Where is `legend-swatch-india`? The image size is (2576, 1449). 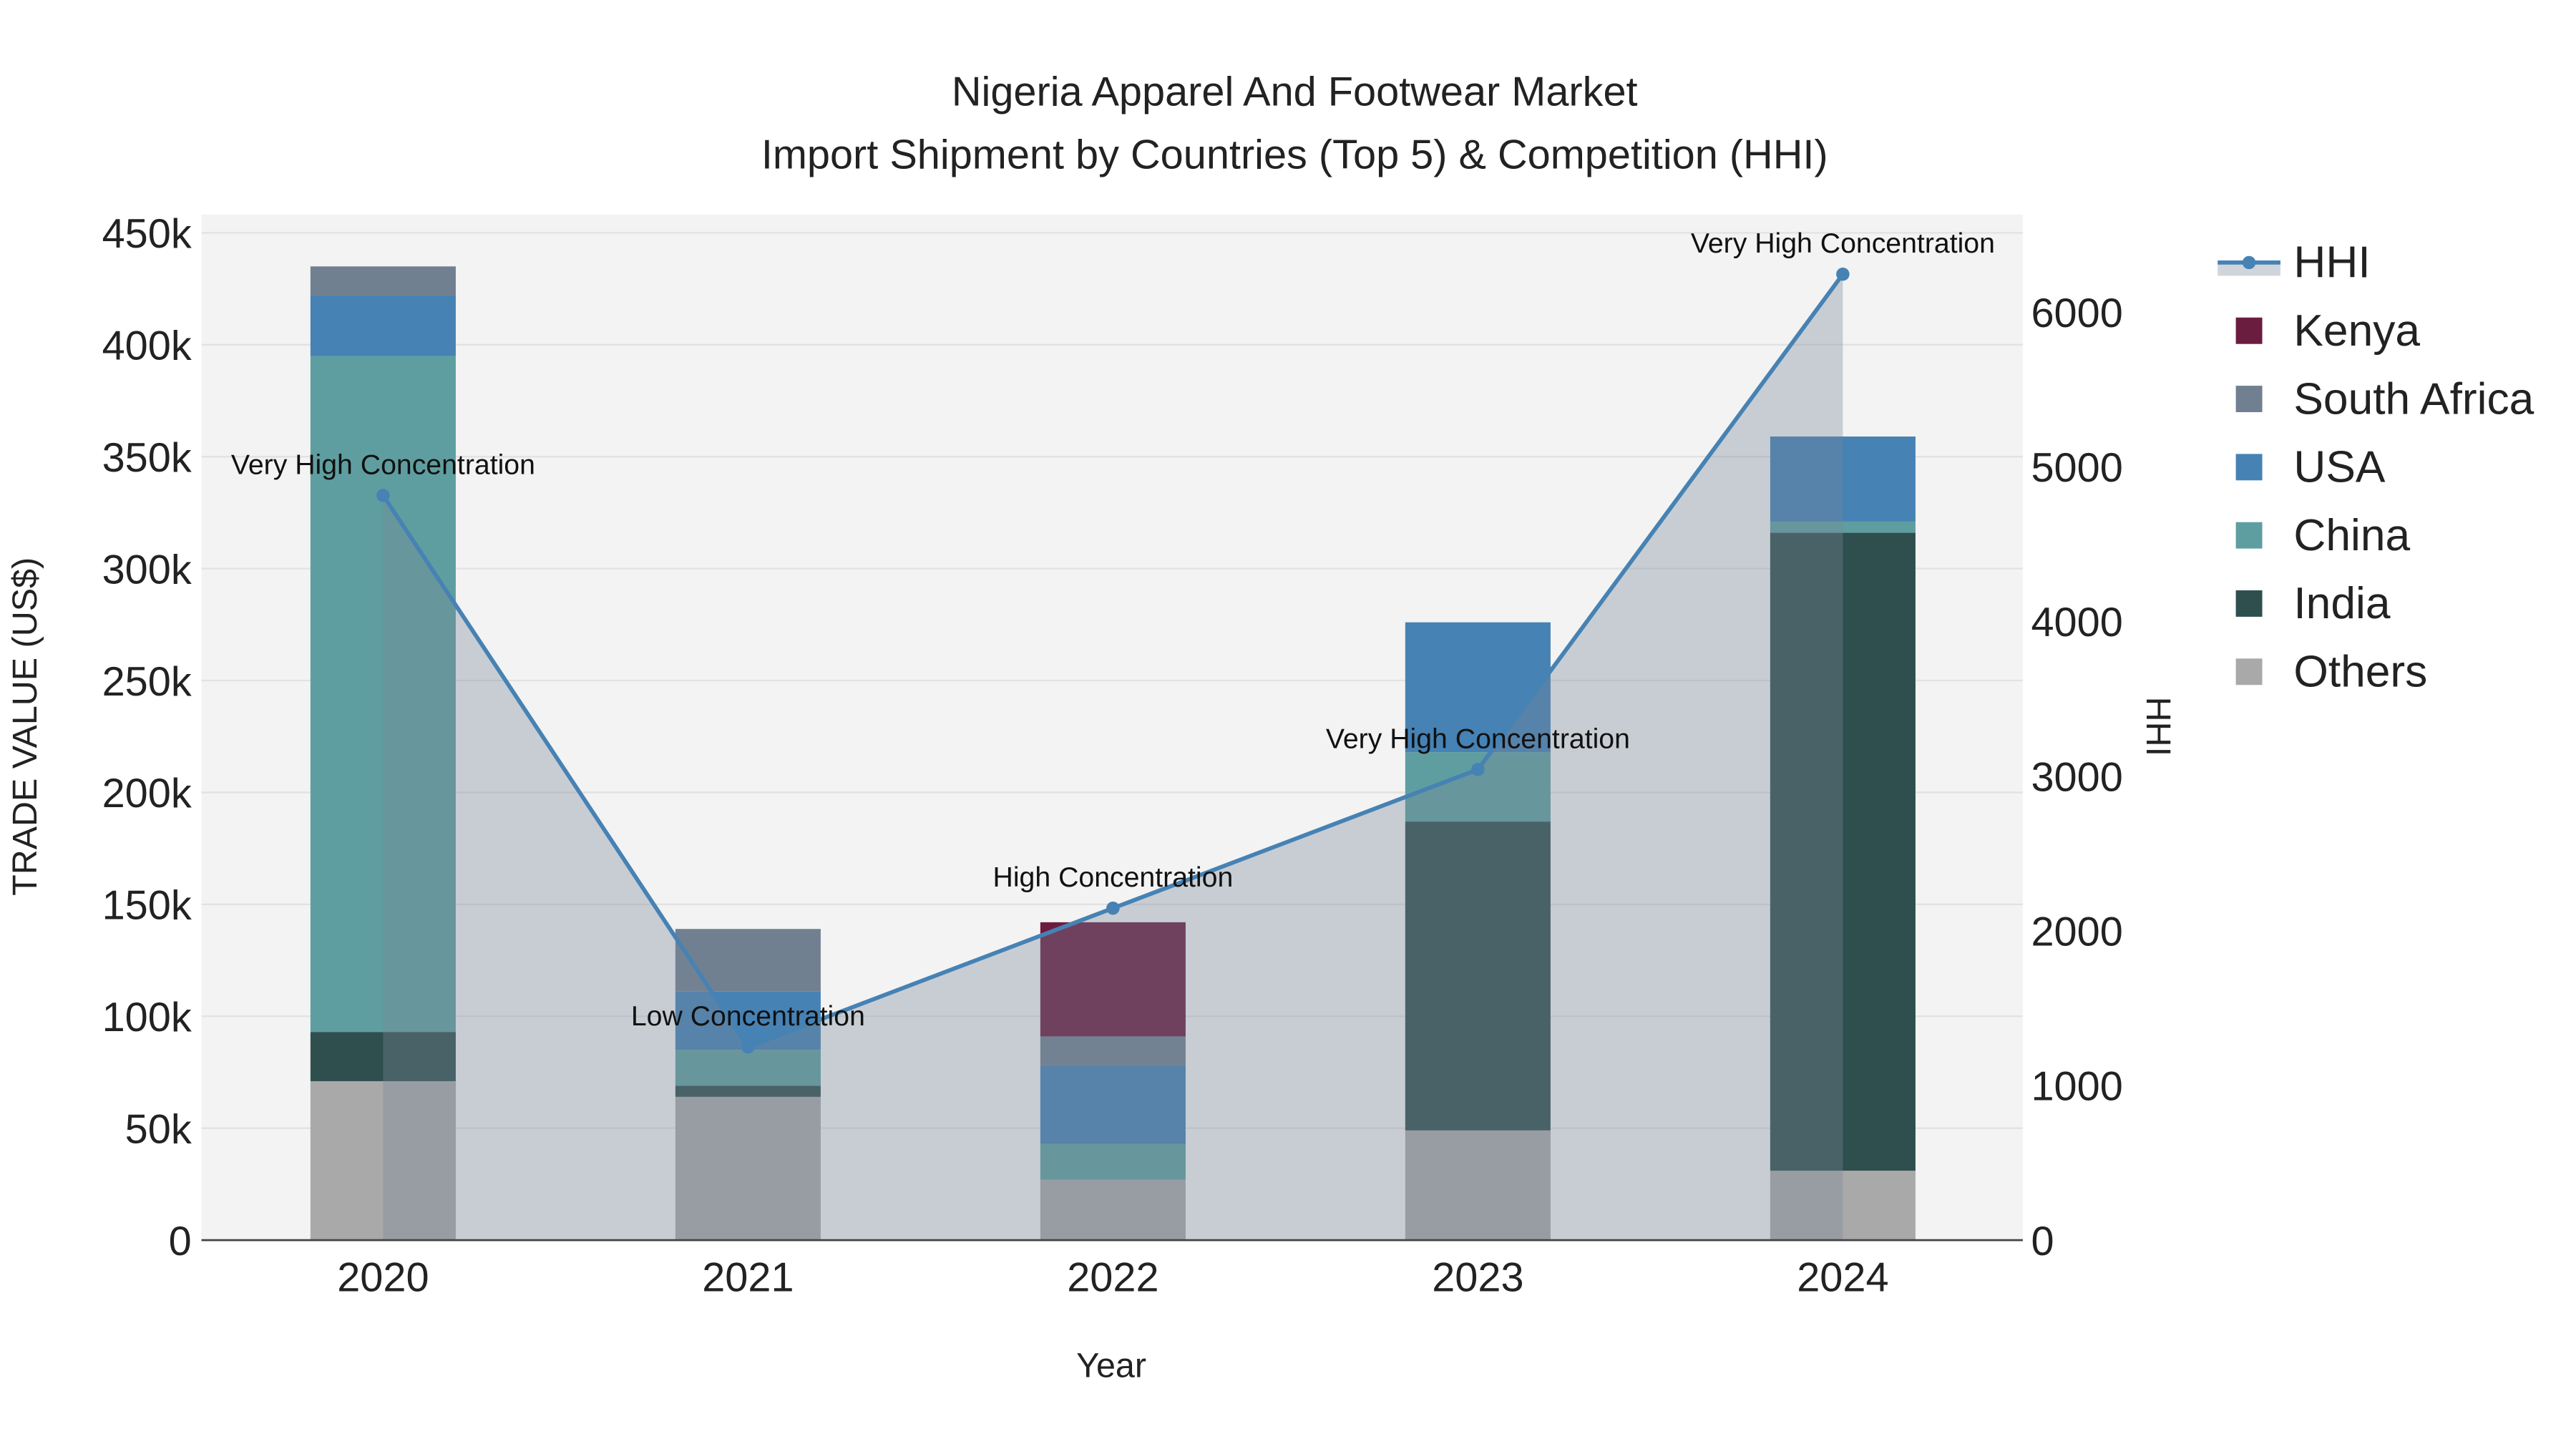 legend-swatch-india is located at coordinates (2249, 603).